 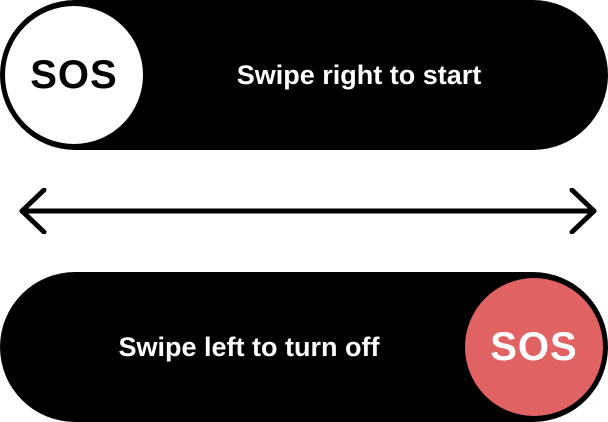 I want to click on sos-stop-instruction: Swipe left to turn off, so click(x=249, y=346).